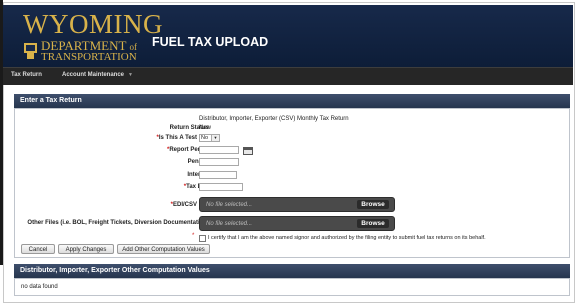 The width and height of the screenshot is (580, 303). What do you see at coordinates (205, 138) in the screenshot?
I see `test-file-value: No` at bounding box center [205, 138].